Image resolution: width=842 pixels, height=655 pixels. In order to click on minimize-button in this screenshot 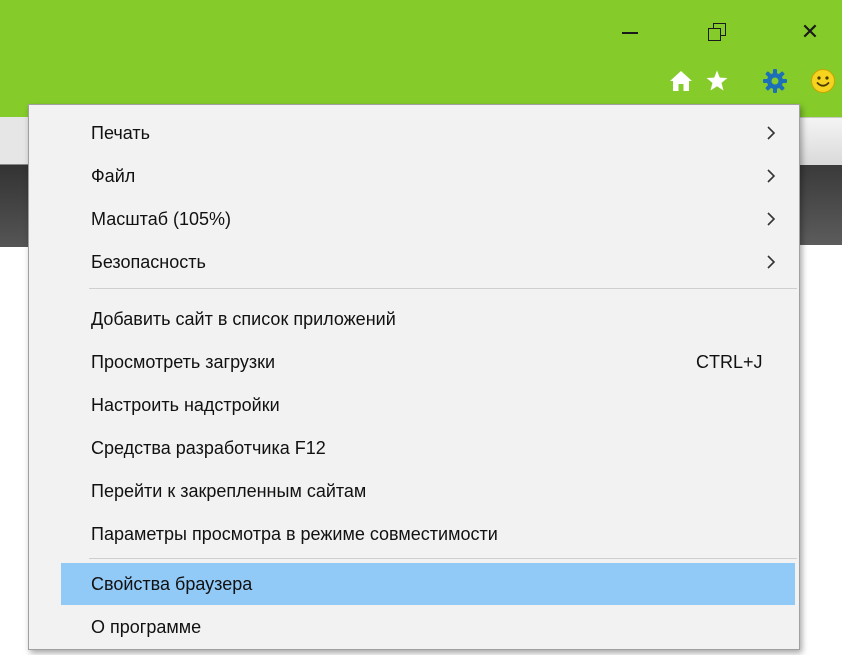, I will do `click(630, 32)`.